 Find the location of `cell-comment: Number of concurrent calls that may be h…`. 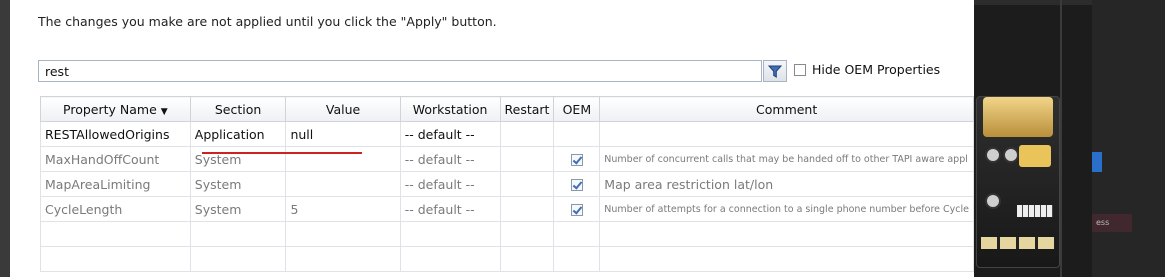

cell-comment: Number of concurrent calls that may be h… is located at coordinates (786, 159).